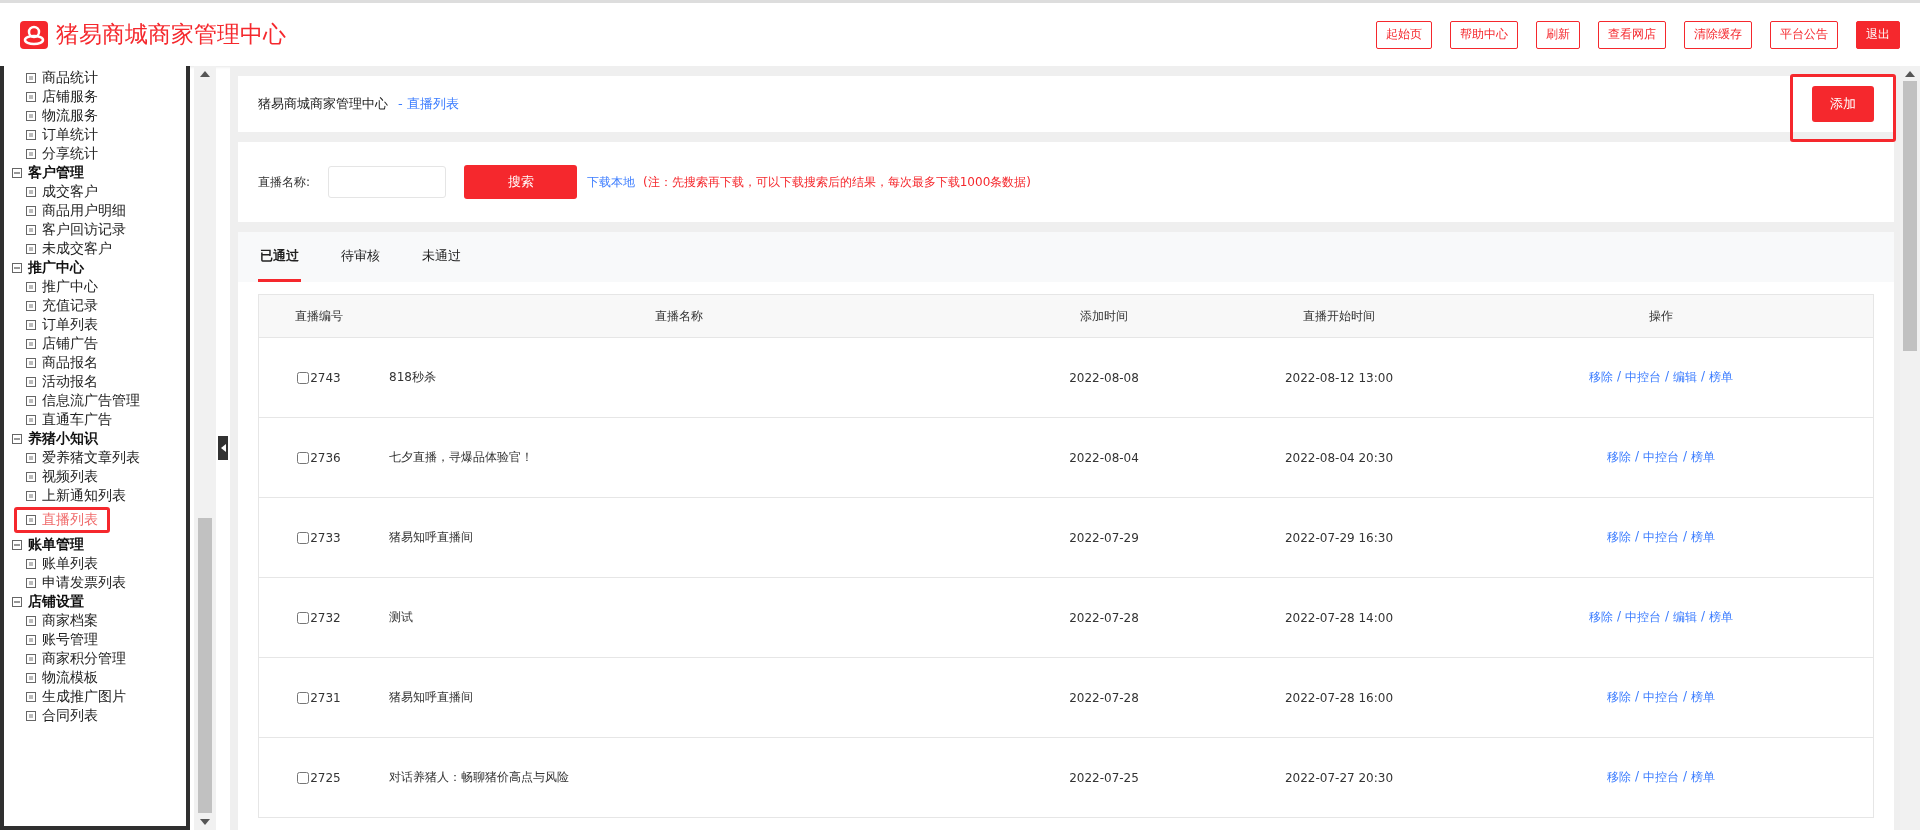 Image resolution: width=1920 pixels, height=830 pixels. What do you see at coordinates (84, 210) in the screenshot?
I see `menu-item: 商品用户明细` at bounding box center [84, 210].